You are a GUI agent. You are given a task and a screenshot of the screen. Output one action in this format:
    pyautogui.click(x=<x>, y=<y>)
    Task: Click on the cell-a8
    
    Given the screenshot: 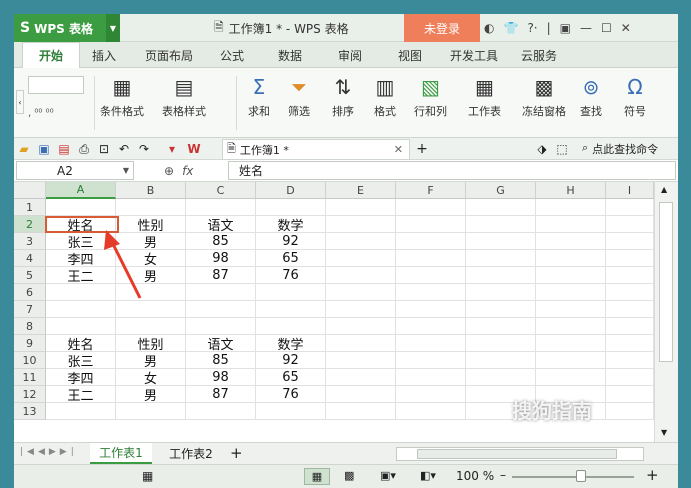 What is the action you would take?
    pyautogui.click(x=81, y=326)
    